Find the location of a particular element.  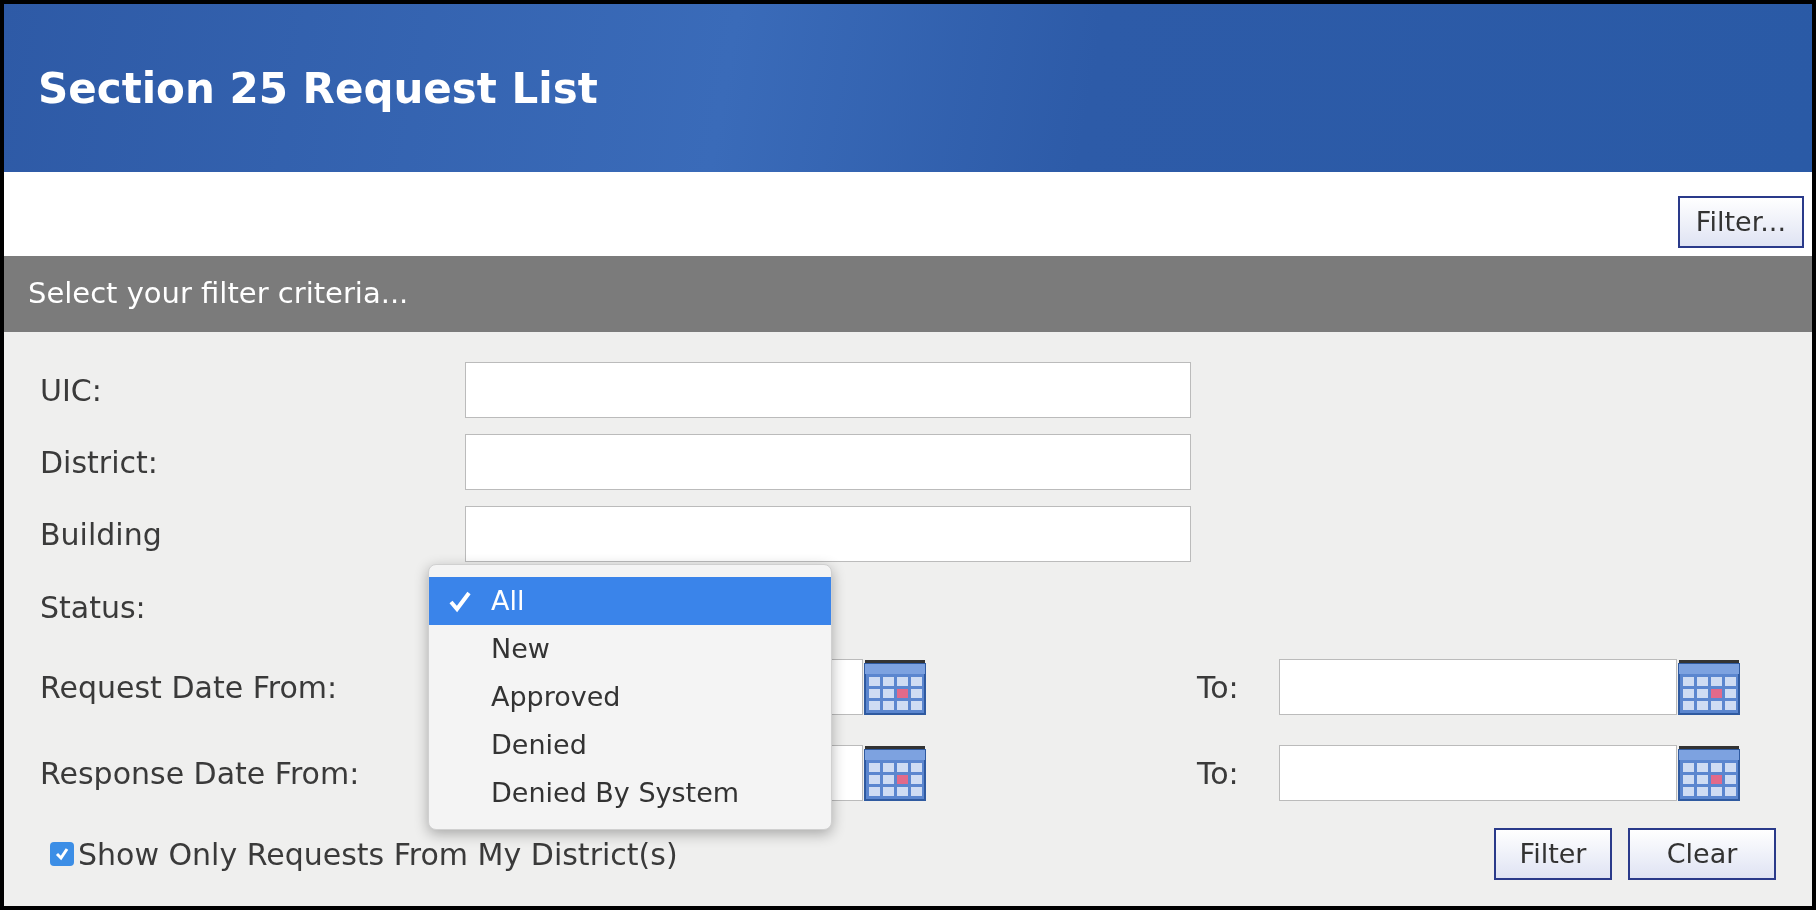

status-option: Denied By System is located at coordinates (630, 793).